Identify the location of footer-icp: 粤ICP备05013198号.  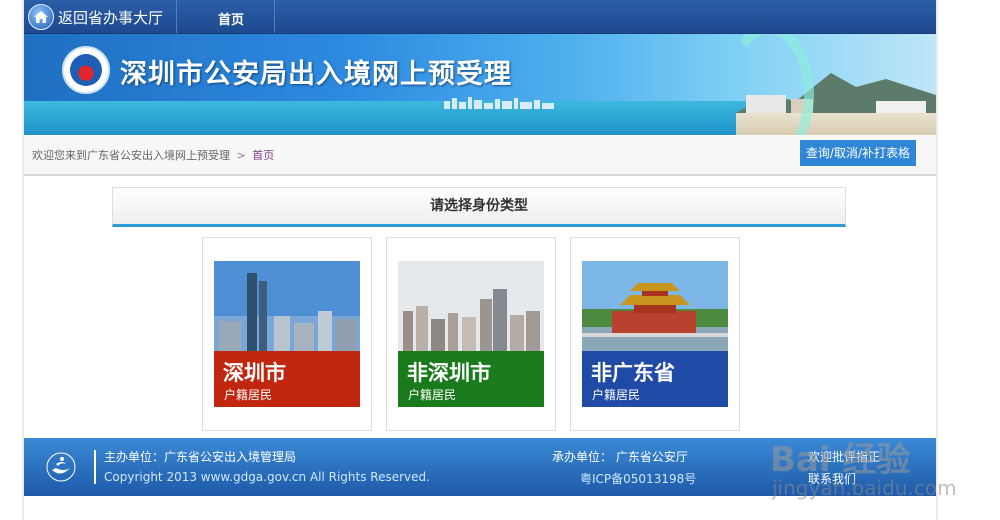
(638, 478).